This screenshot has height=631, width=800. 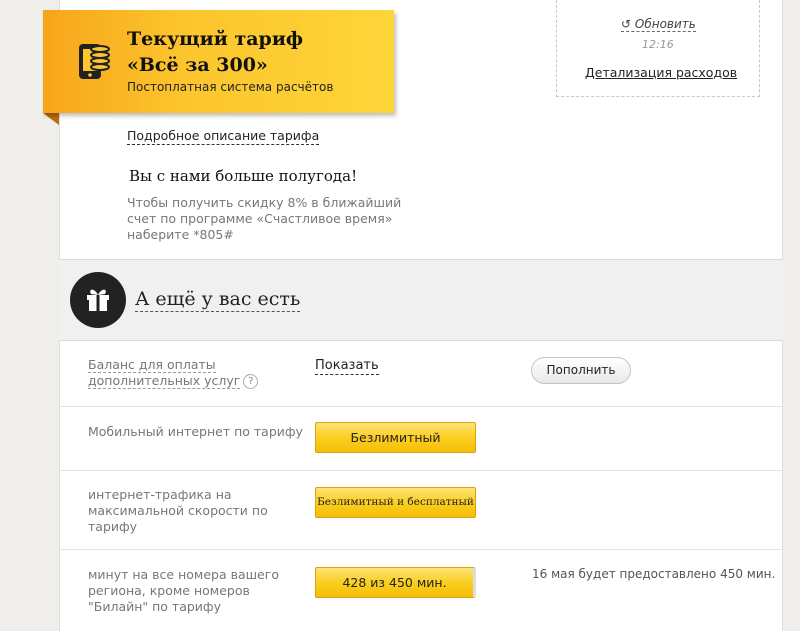 What do you see at coordinates (215, 39) in the screenshot?
I see `tariff-title-line1: Текущий тариф` at bounding box center [215, 39].